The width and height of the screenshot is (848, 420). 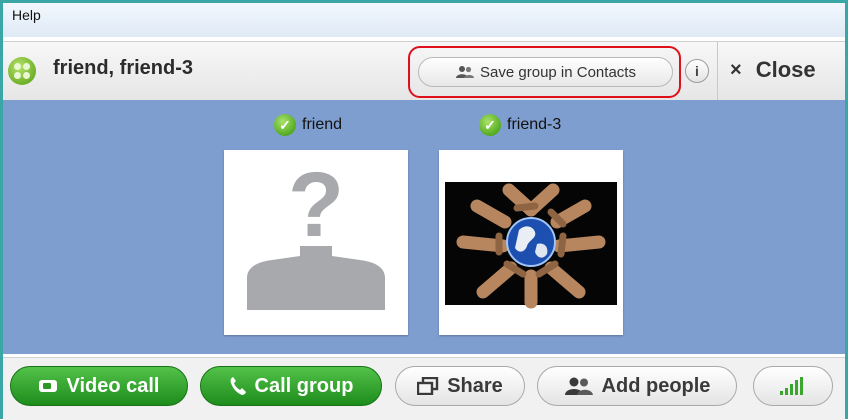 What do you see at coordinates (113, 385) in the screenshot?
I see `video-call-label: Video call` at bounding box center [113, 385].